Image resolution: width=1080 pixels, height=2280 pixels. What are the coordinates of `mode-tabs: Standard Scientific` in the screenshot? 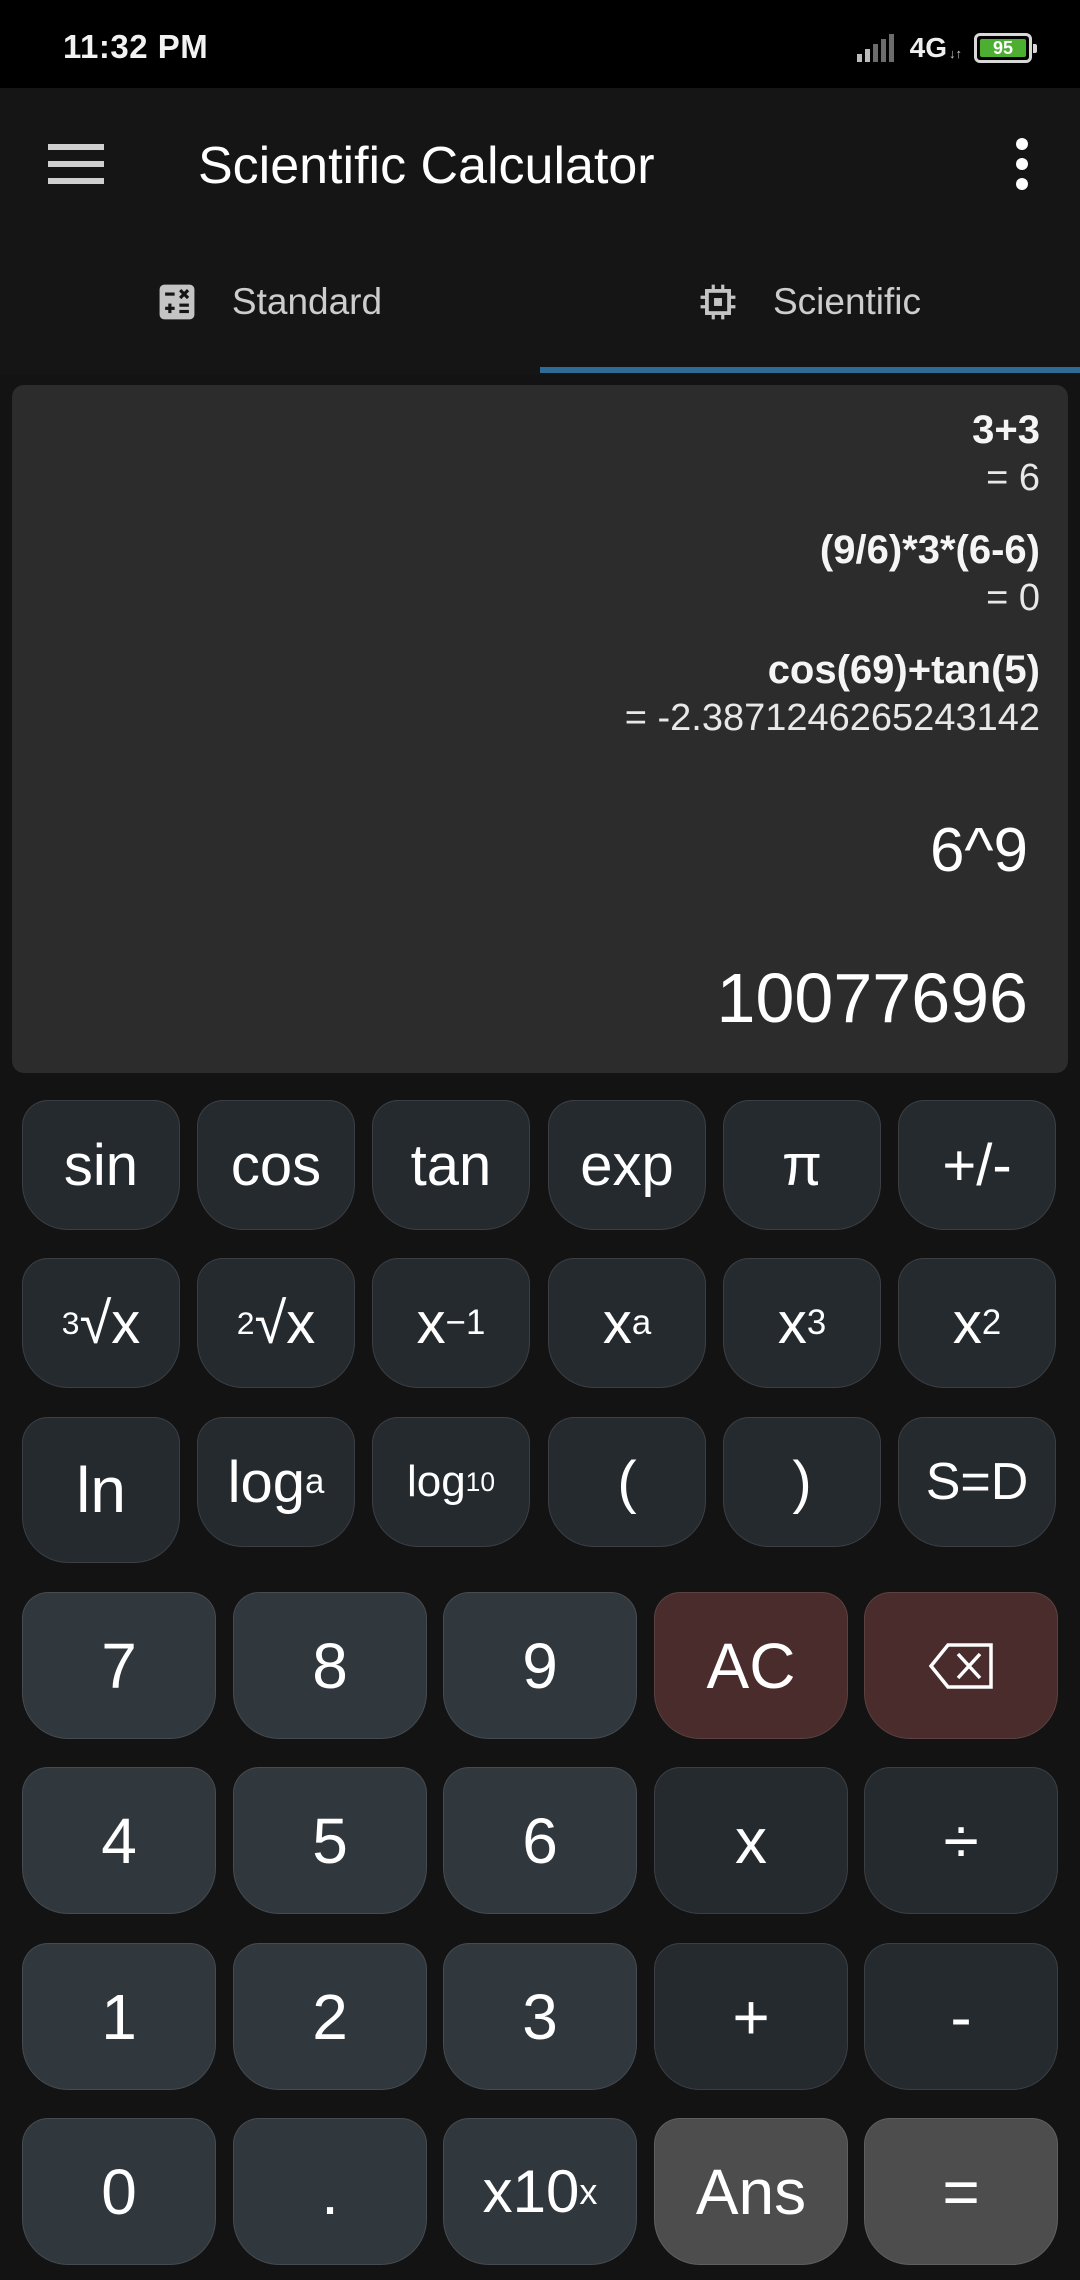 It's located at (540, 312).